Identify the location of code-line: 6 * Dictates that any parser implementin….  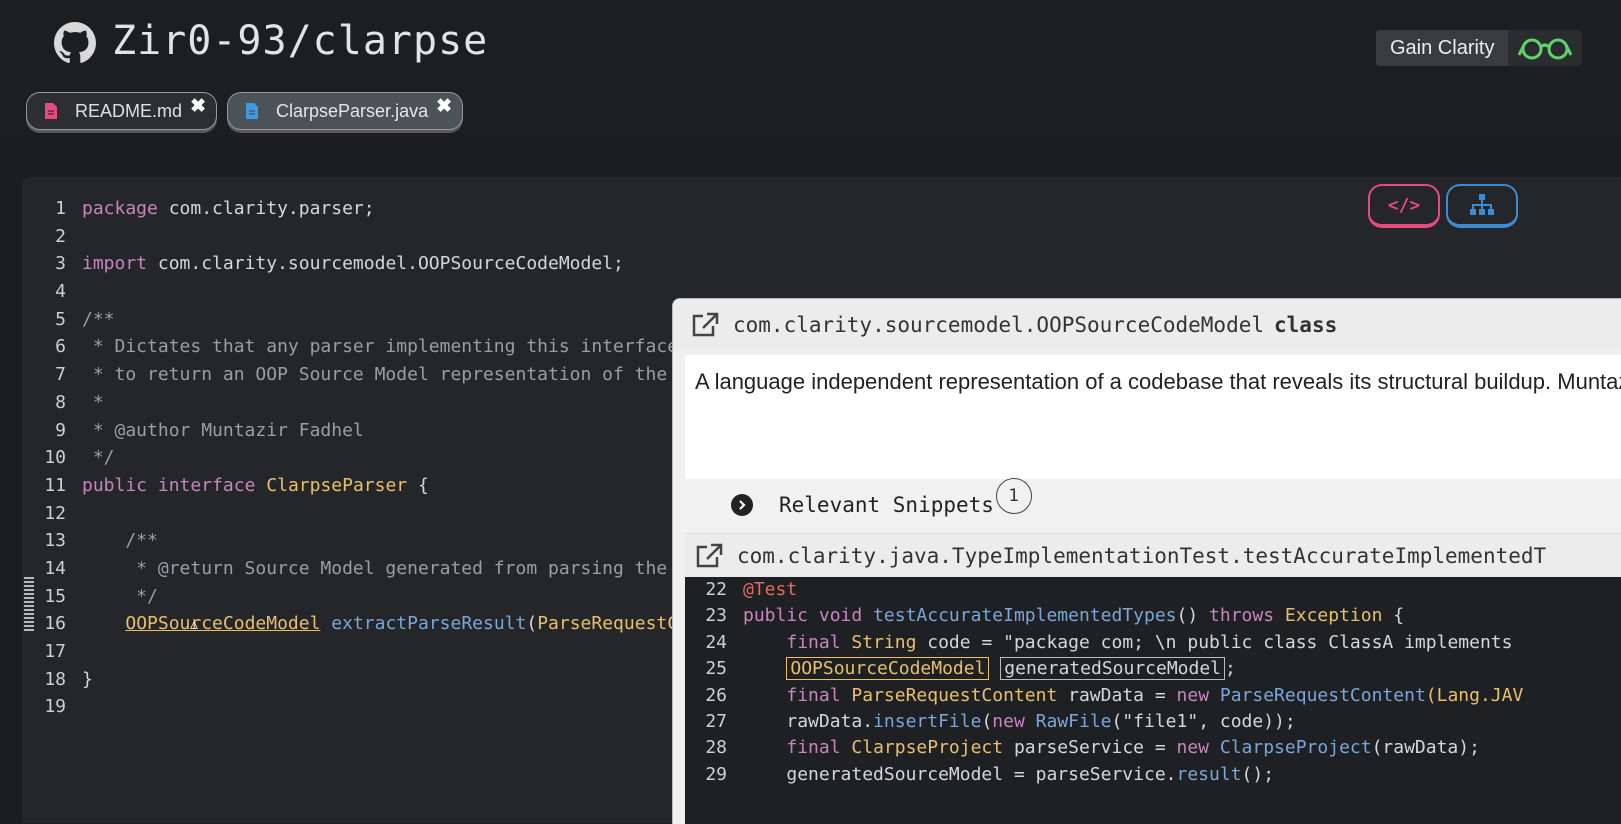
(367, 347).